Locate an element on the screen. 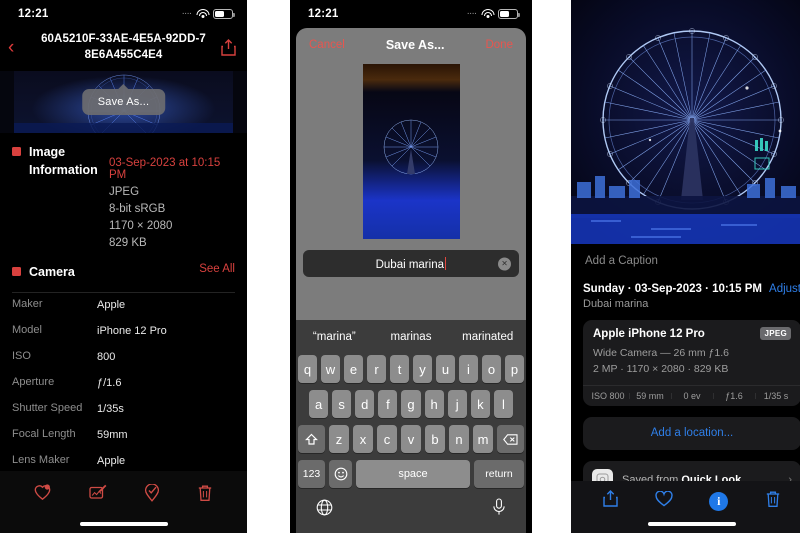 The width and height of the screenshot is (800, 533). heart-icon is located at coordinates (664, 500).